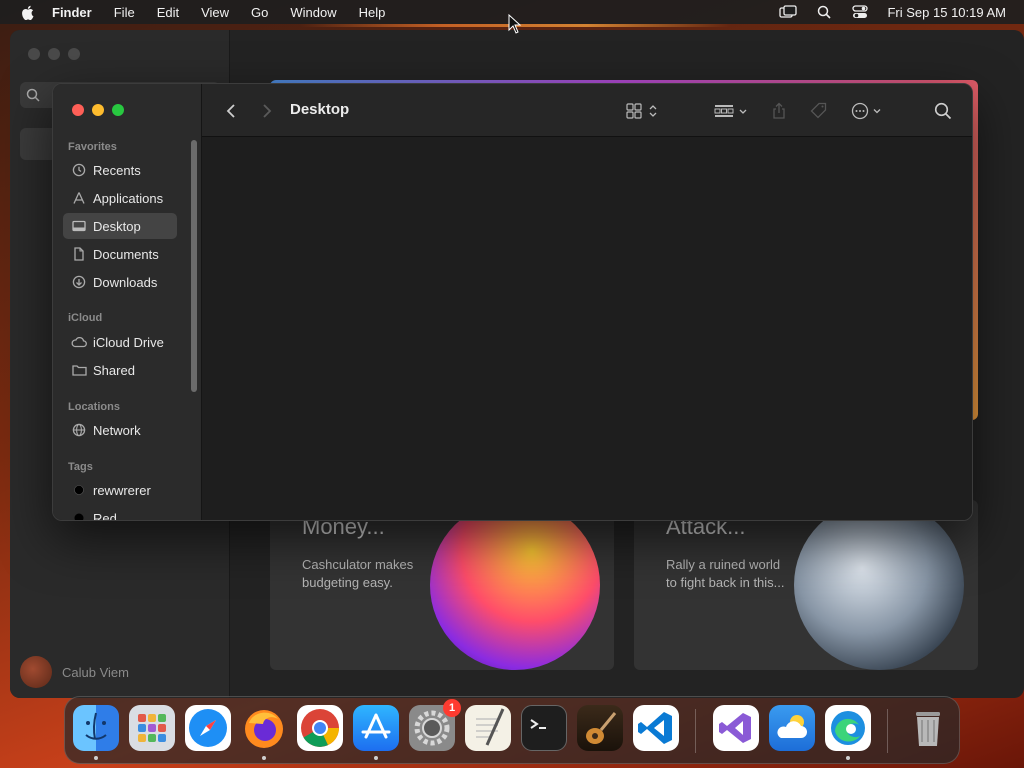 The image size is (1024, 768). Describe the element at coordinates (72, 12) in the screenshot. I see `menu-app-name: Finder` at that location.